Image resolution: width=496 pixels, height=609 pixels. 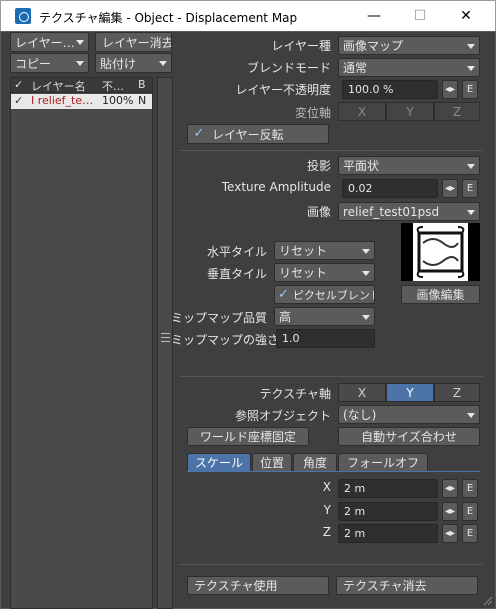 What do you see at coordinates (18, 100) in the screenshot?
I see `layer-row-check: ✓` at bounding box center [18, 100].